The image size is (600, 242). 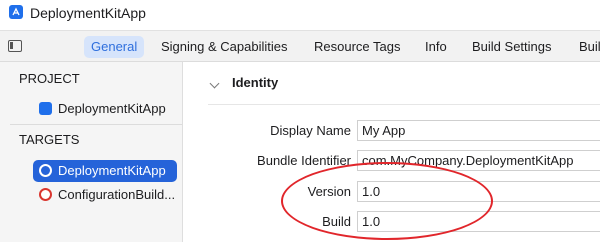 What do you see at coordinates (404, 104) in the screenshot?
I see `section-divider` at bounding box center [404, 104].